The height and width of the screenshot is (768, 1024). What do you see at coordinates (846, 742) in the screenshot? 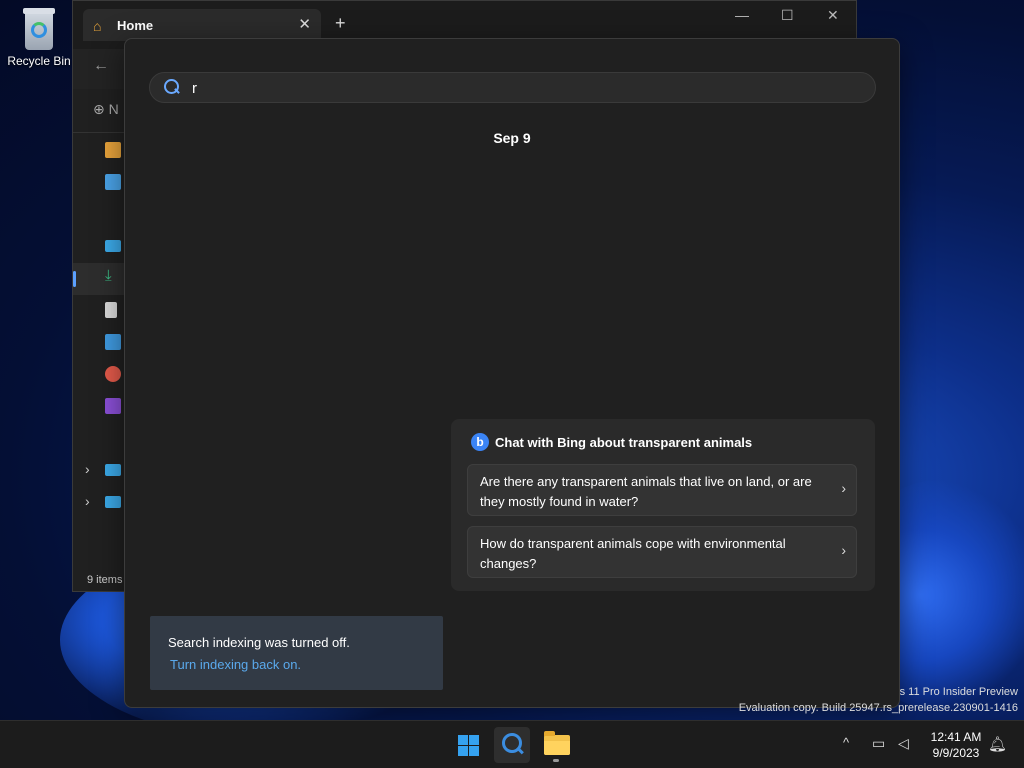
I see `show-hidden-icons-chevron: ^` at bounding box center [846, 742].